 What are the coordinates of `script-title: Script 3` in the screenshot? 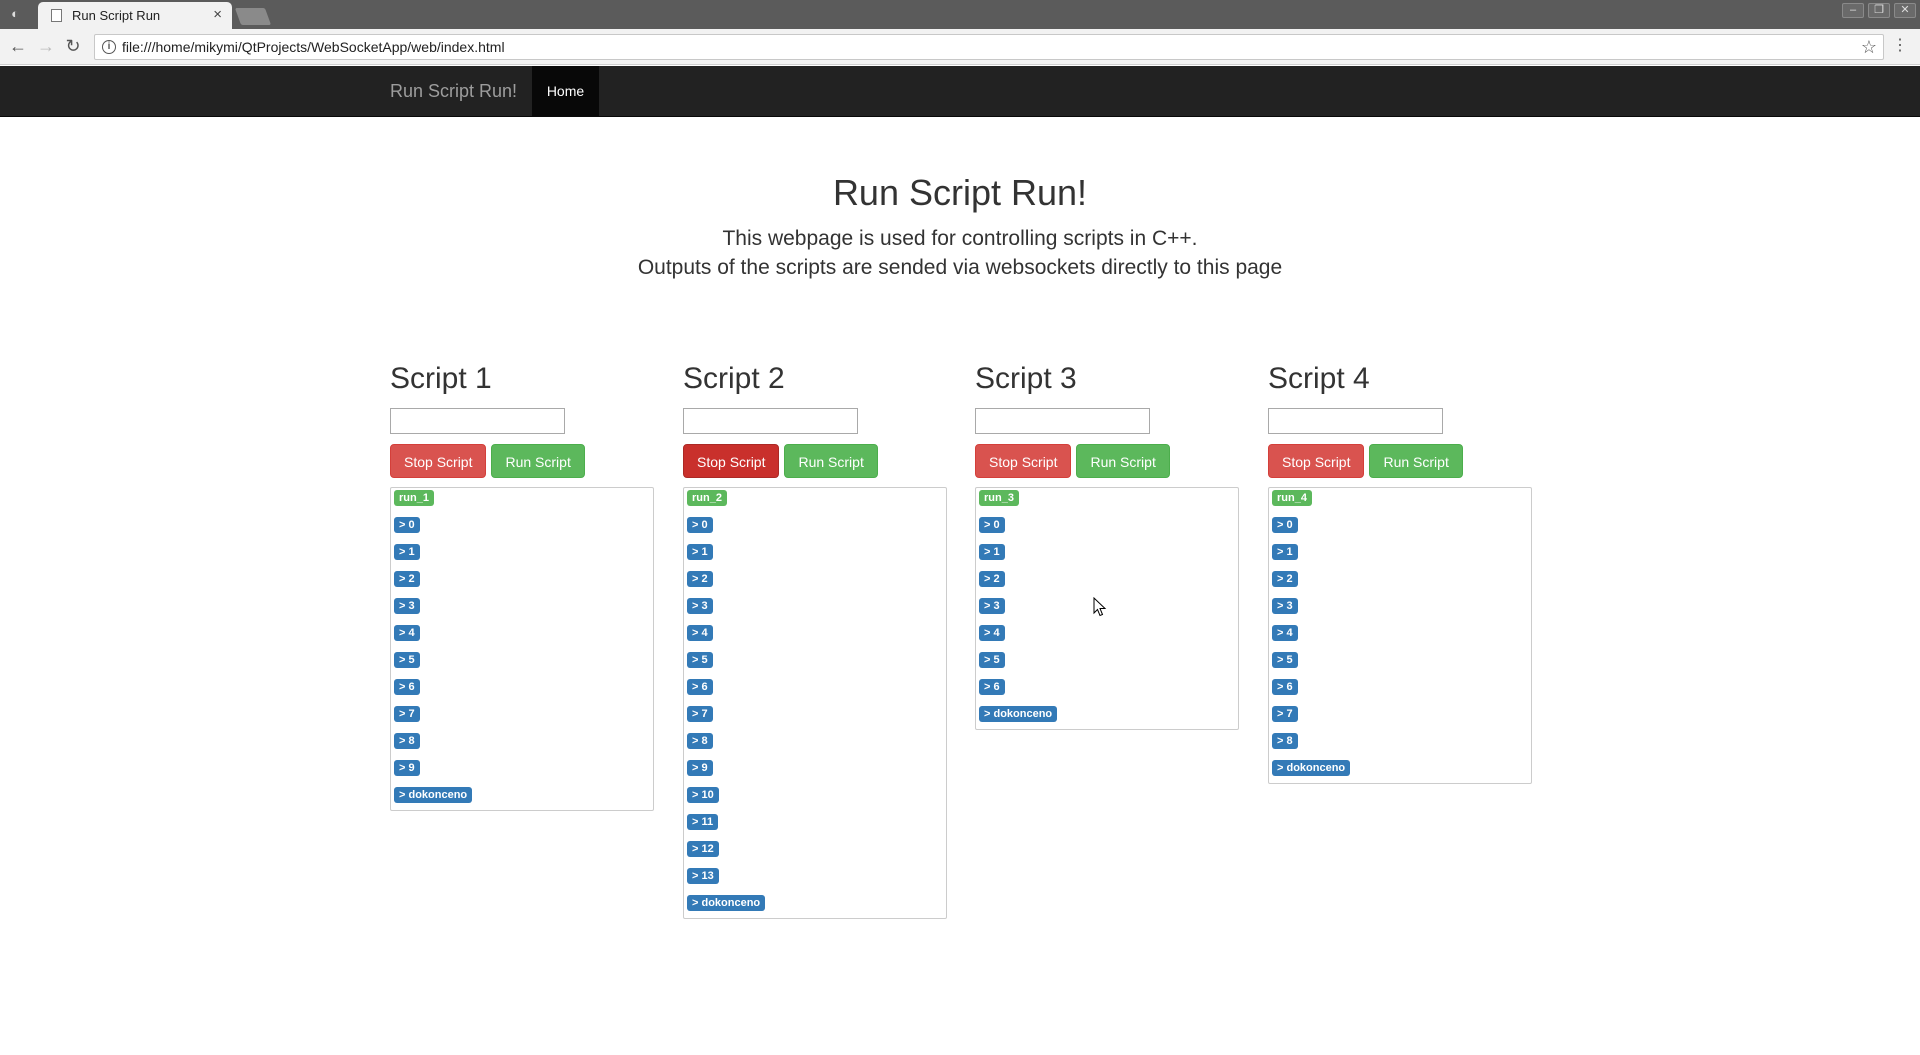 It's located at (1026, 378).